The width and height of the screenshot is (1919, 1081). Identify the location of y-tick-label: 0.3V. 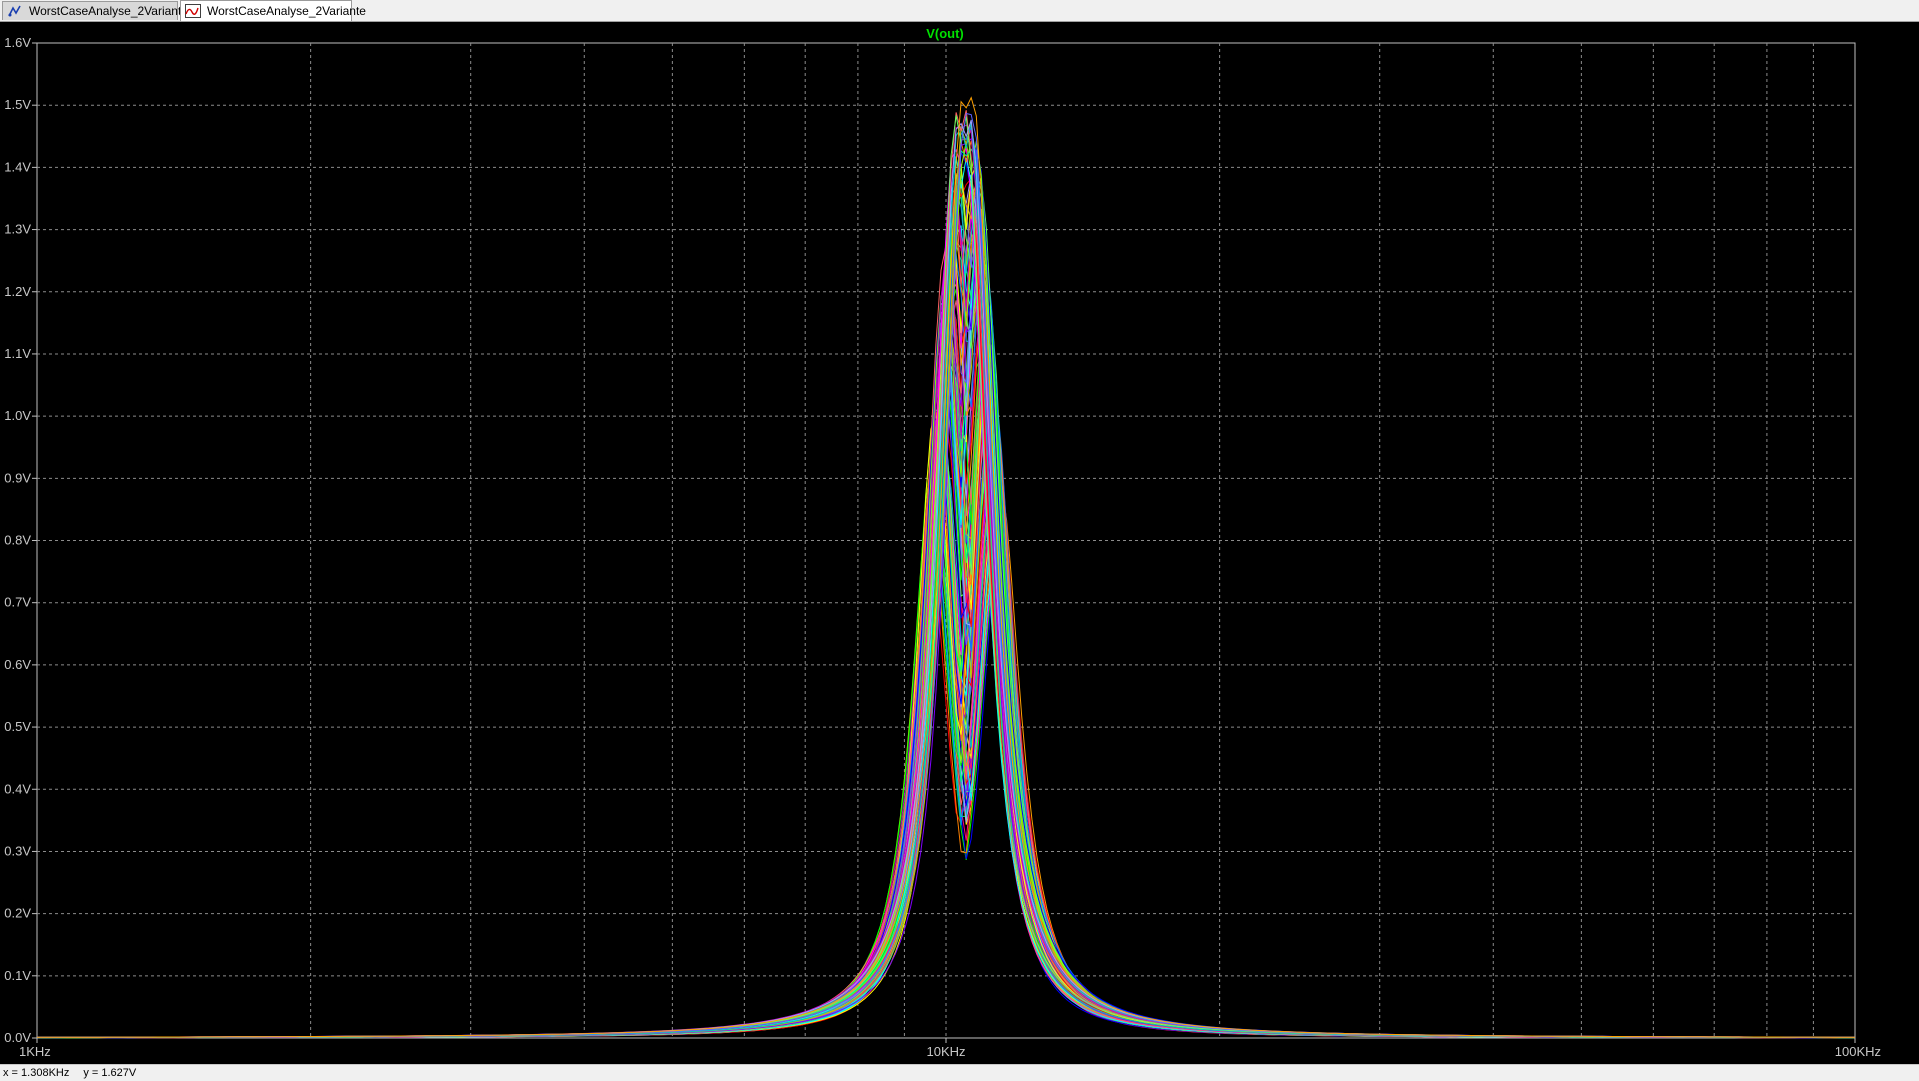
(17, 850).